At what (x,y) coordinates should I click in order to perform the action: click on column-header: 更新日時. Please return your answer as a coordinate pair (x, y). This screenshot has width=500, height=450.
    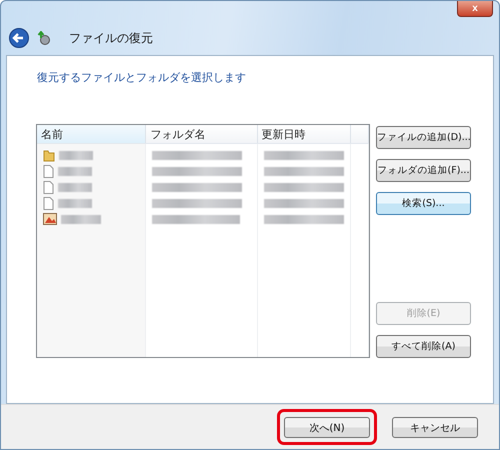
    Looking at the image, I should click on (305, 134).